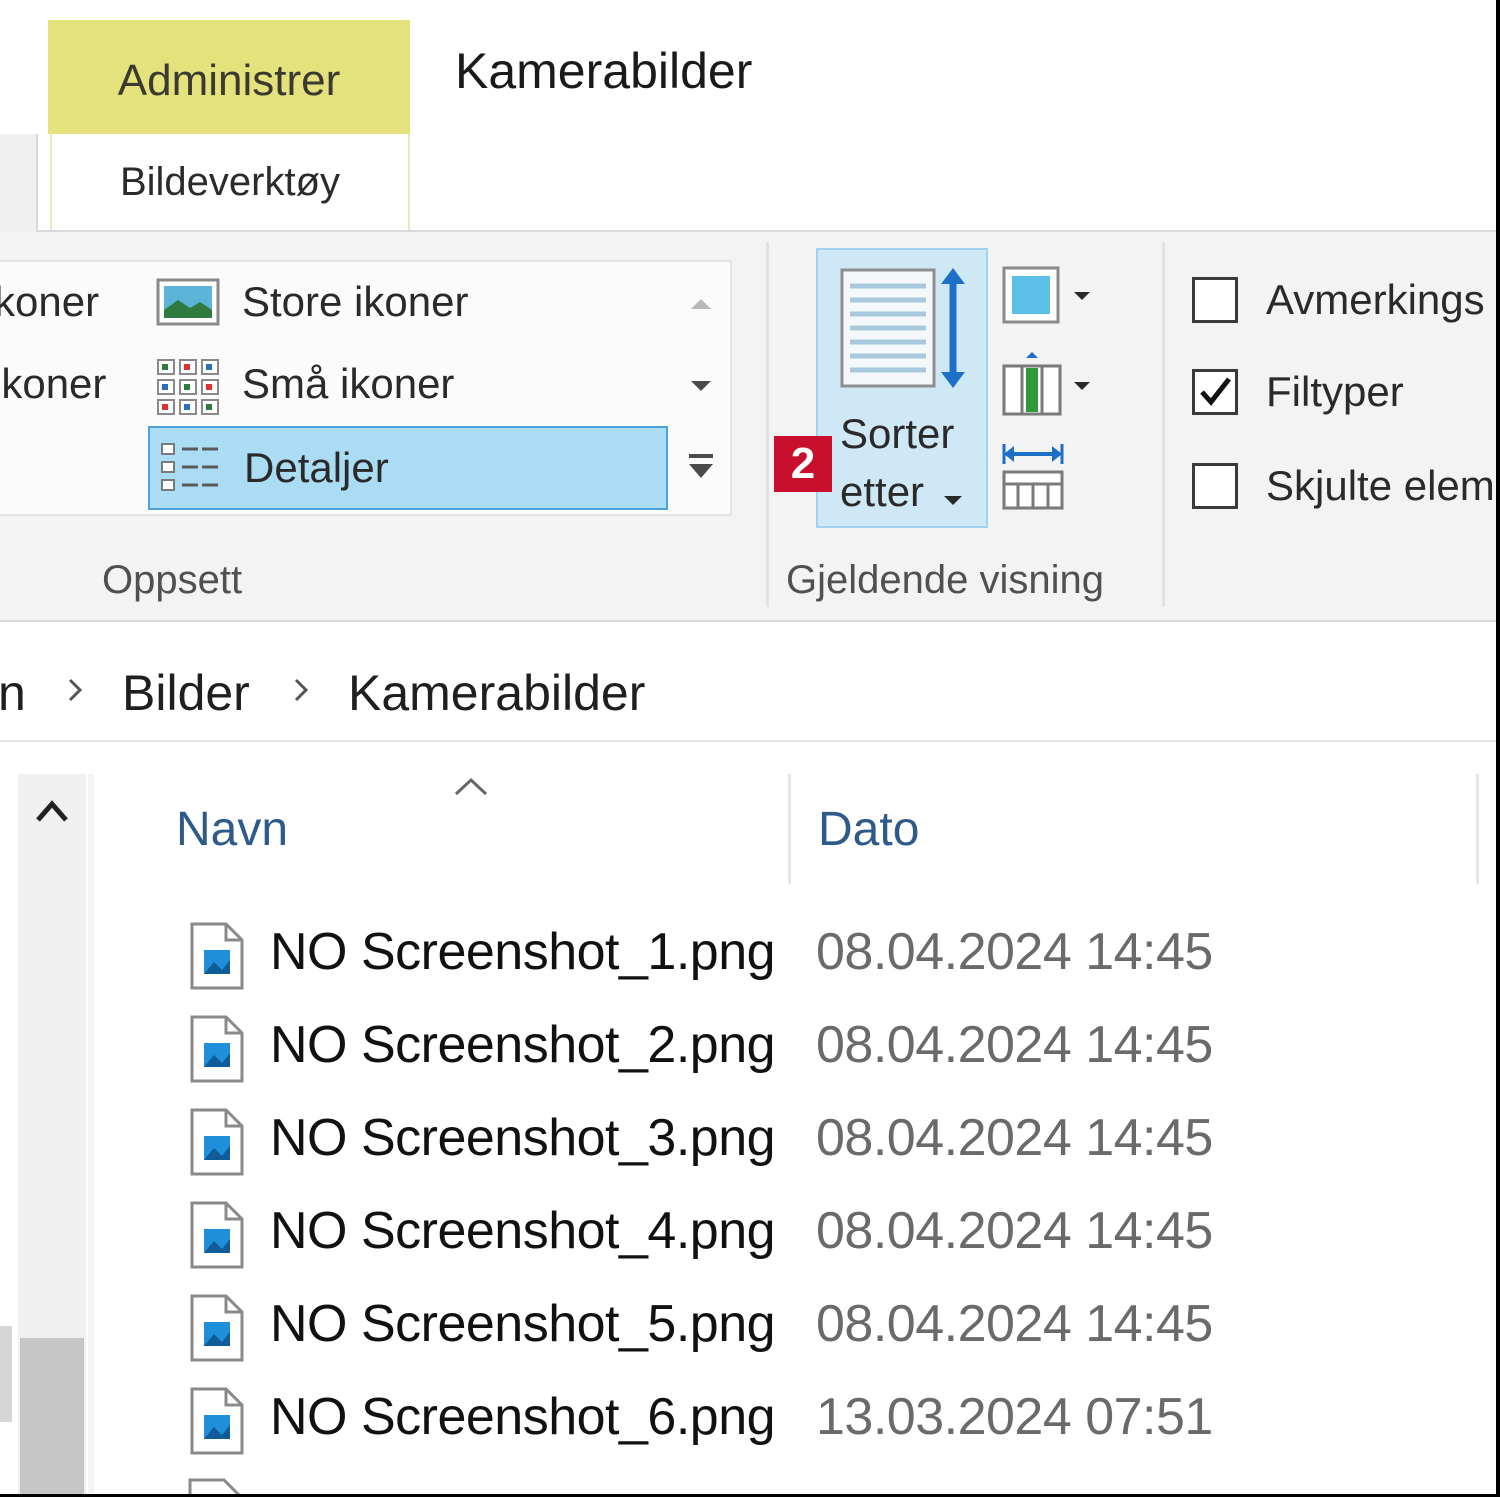 This screenshot has width=1500, height=1497. Describe the element at coordinates (897, 433) in the screenshot. I see `sort-by-label-1: Sorter` at that location.